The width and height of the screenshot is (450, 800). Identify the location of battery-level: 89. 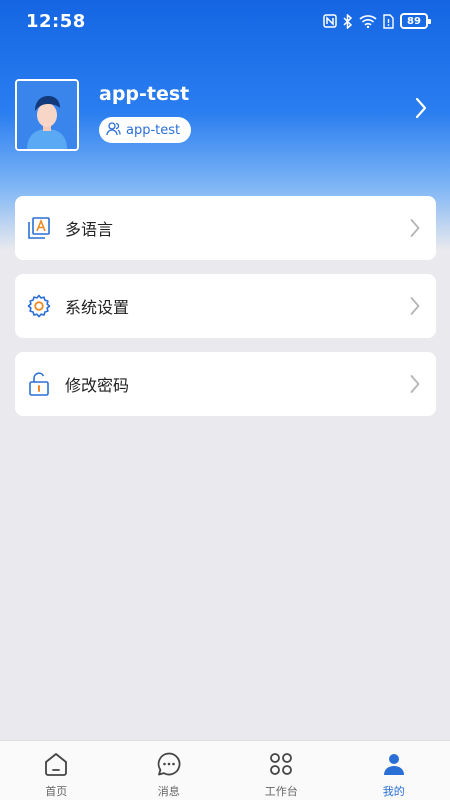
(414, 21).